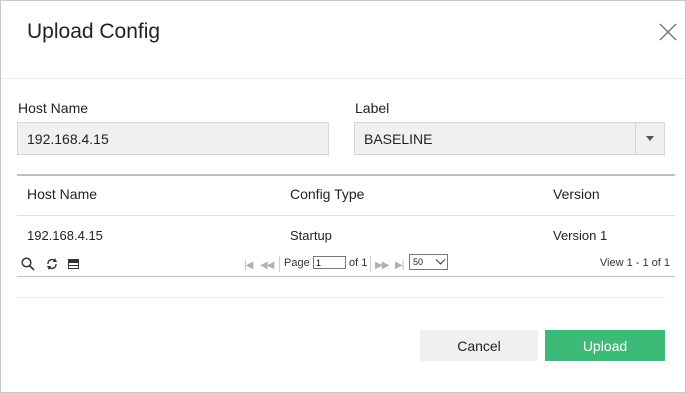  I want to click on cell-version: Version 1, so click(580, 235).